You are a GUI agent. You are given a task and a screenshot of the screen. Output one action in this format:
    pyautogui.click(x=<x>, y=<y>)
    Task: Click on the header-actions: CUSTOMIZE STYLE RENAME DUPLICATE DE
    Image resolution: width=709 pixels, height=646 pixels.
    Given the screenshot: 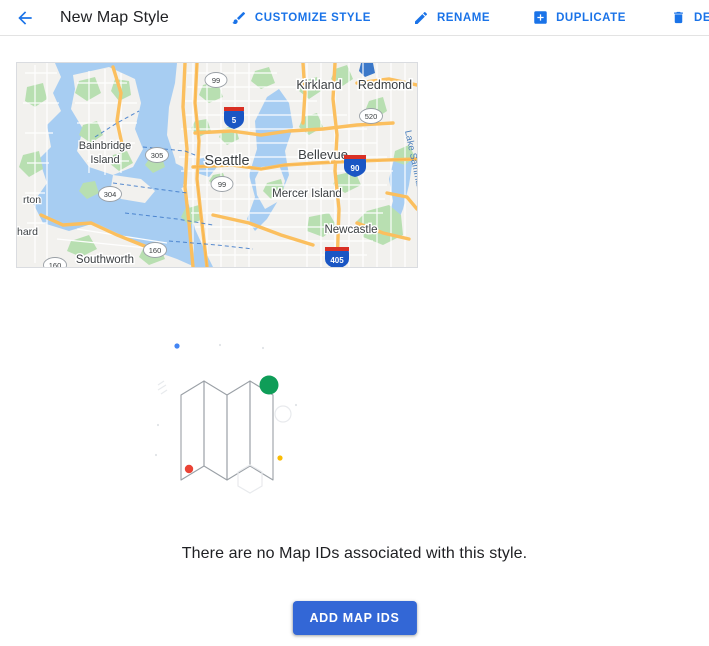 What is the action you would take?
    pyautogui.click(x=467, y=17)
    